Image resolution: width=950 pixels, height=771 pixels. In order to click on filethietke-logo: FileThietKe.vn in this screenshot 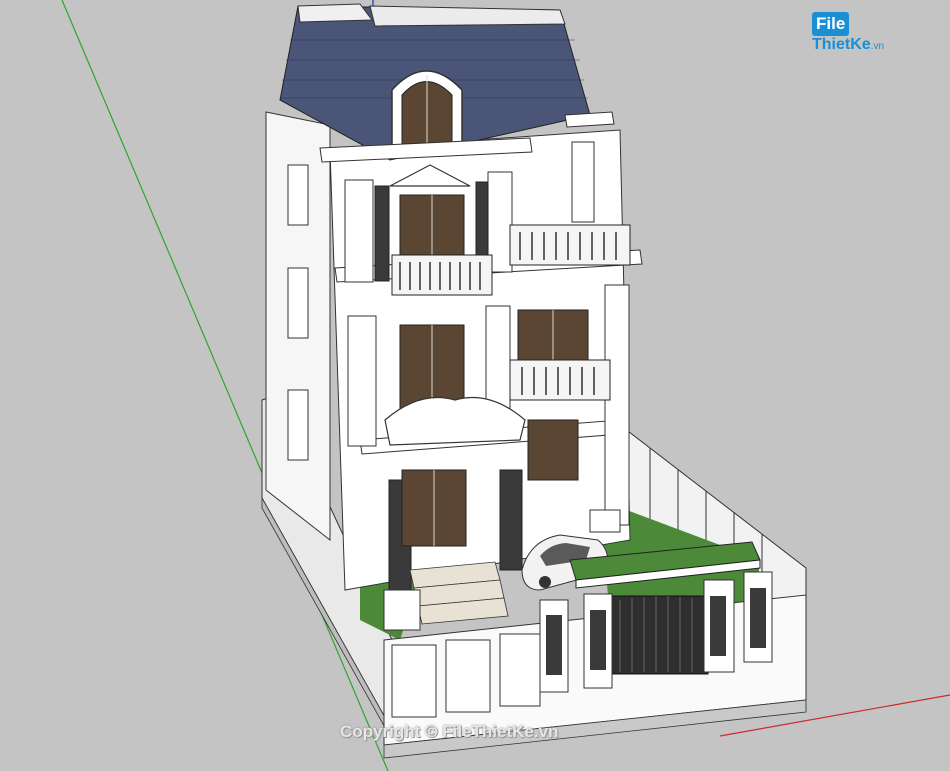, I will do `click(866, 32)`.